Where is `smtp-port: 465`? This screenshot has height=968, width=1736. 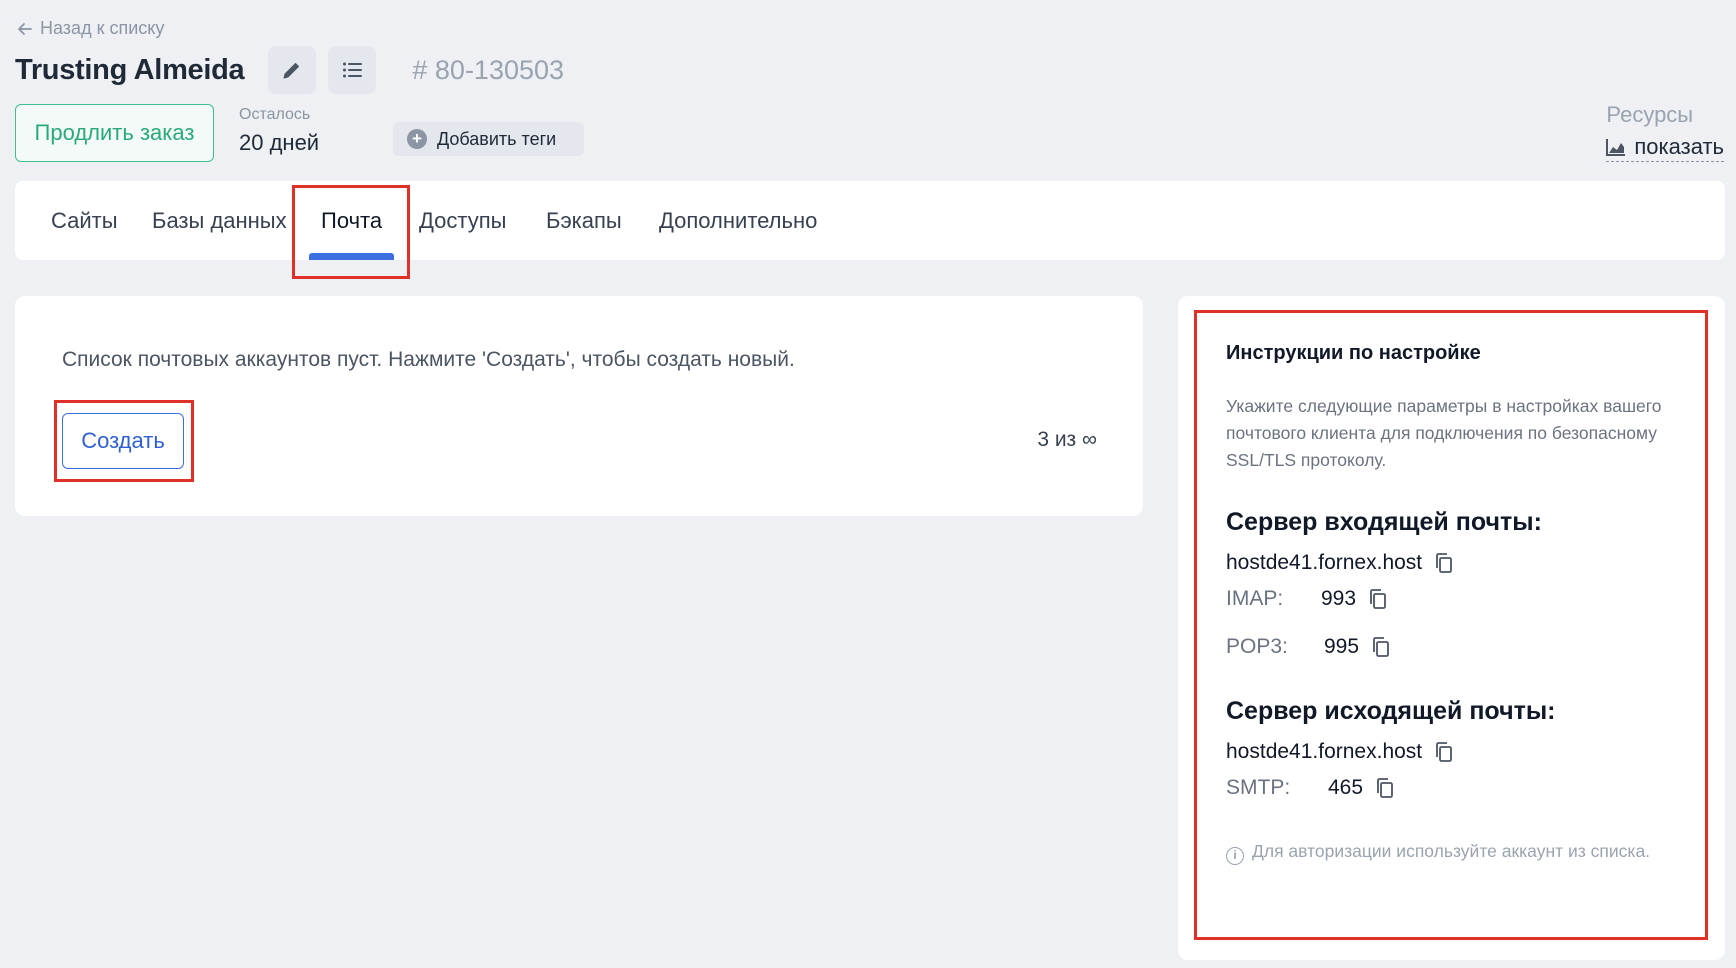 smtp-port: 465 is located at coordinates (1346, 787).